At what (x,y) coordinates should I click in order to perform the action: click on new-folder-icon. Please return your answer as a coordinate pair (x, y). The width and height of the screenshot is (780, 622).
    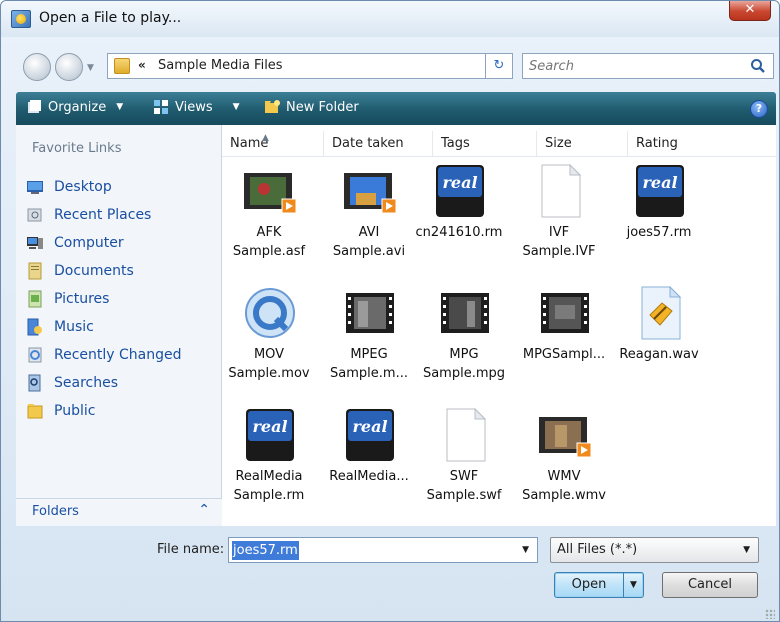
    Looking at the image, I should click on (272, 106).